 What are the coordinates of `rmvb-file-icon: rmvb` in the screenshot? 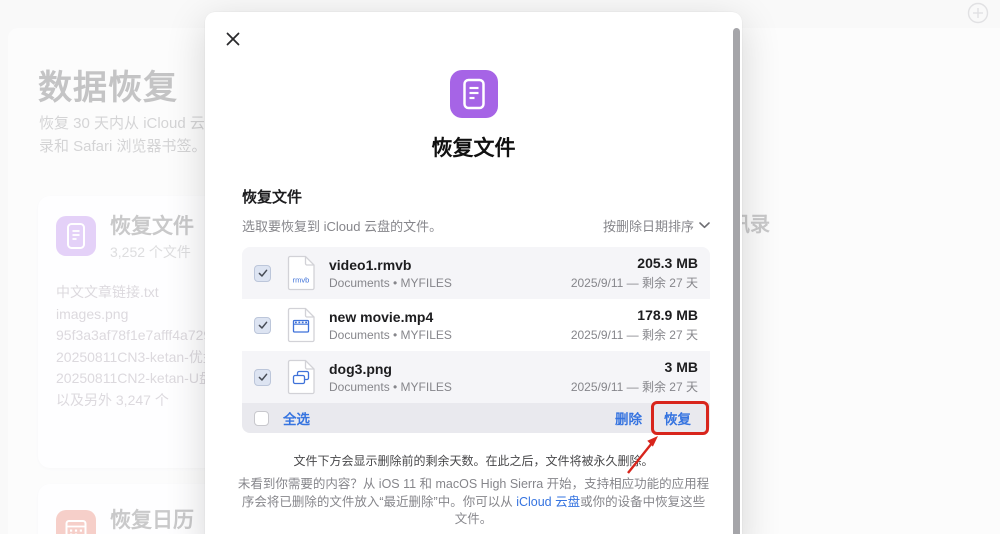 It's located at (301, 273).